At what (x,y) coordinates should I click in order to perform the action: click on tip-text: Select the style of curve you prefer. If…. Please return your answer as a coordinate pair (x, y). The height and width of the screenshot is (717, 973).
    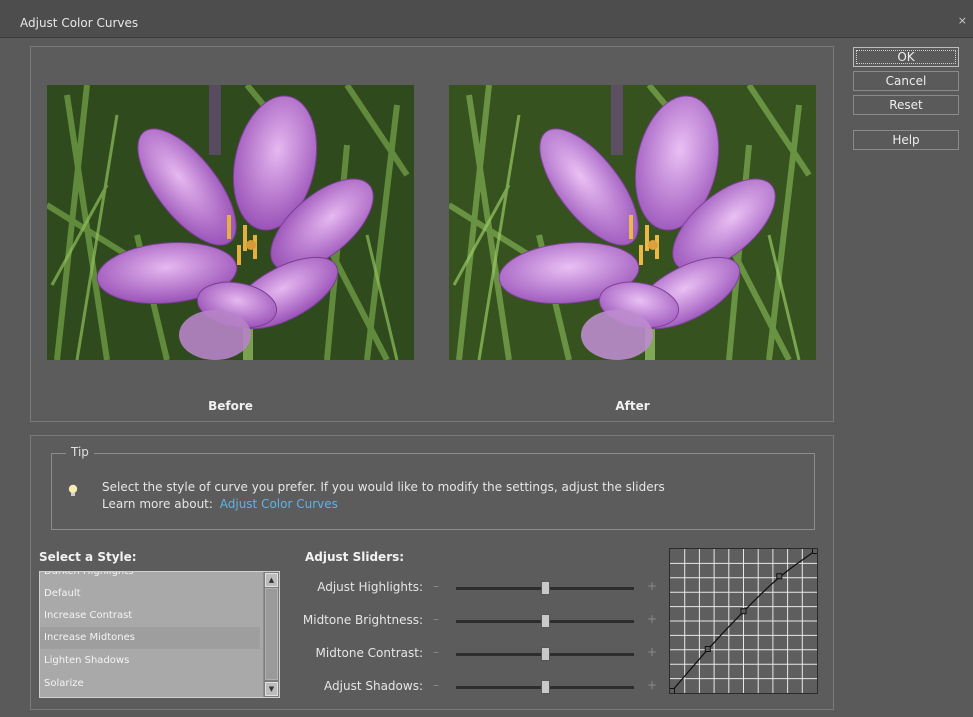
    Looking at the image, I should click on (383, 496).